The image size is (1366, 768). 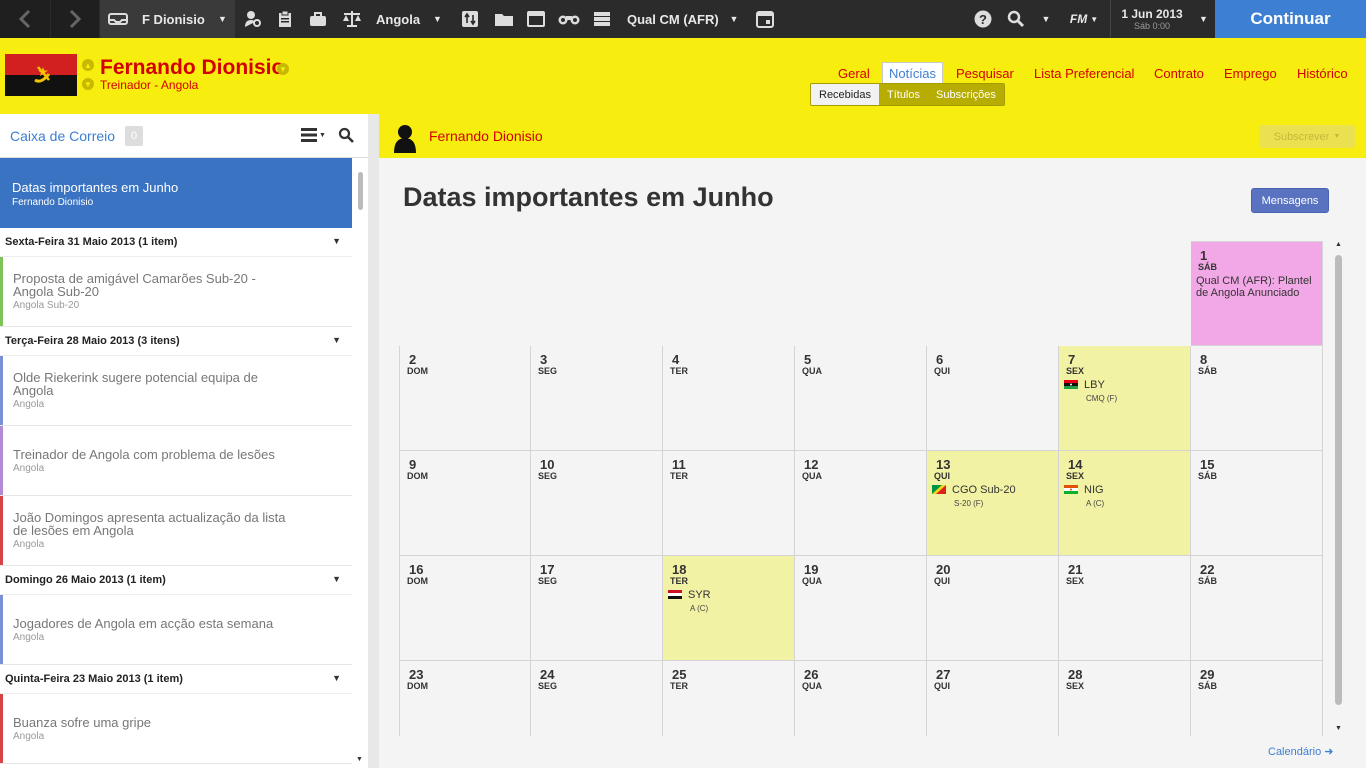 I want to click on forward-button, so click(x=75, y=19).